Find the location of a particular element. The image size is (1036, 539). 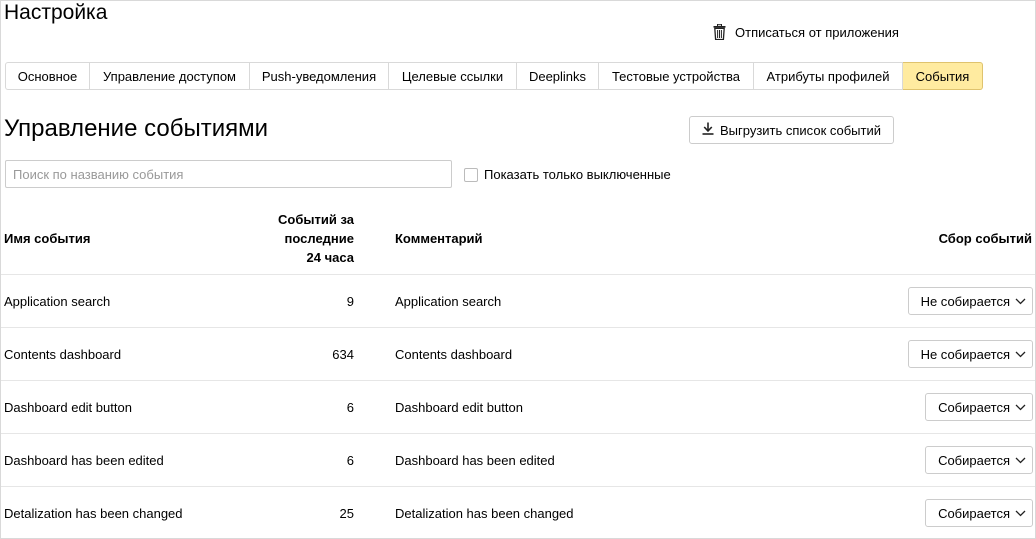

export-label: Выгрузить список событий is located at coordinates (800, 130).